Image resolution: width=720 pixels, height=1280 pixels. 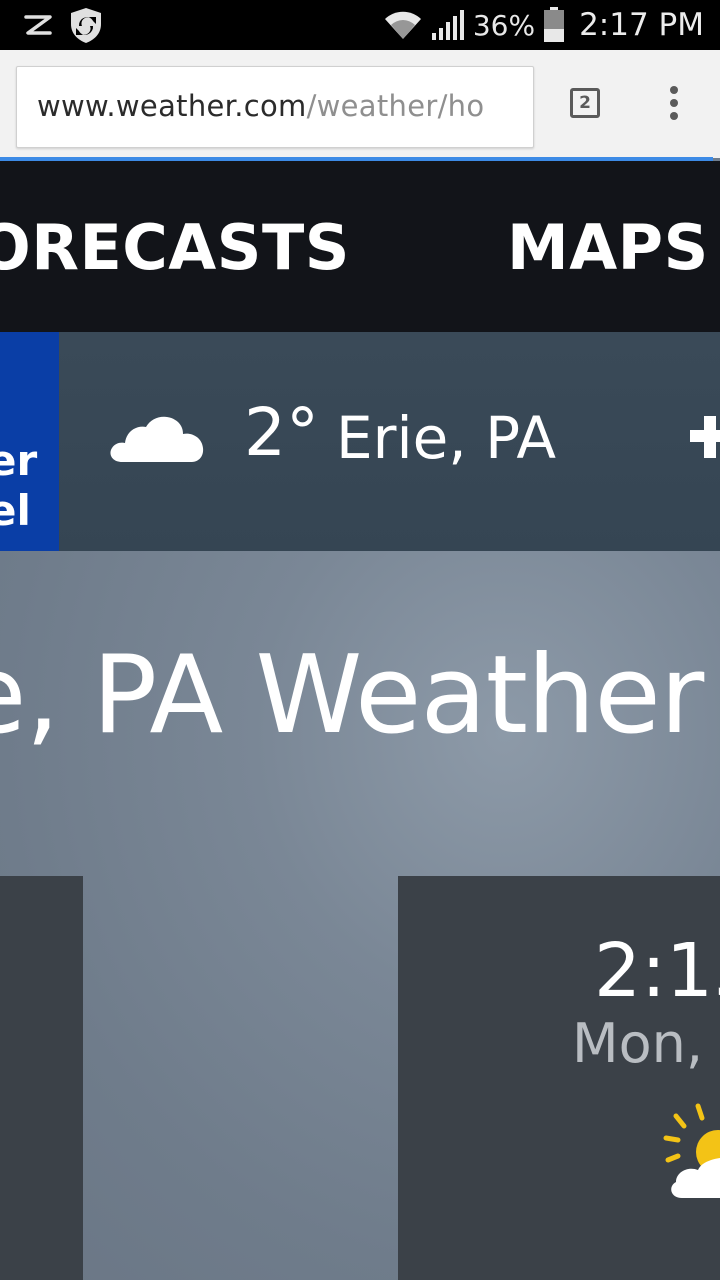 I want to click on tab-switcher-button: 2, so click(x=585, y=103).